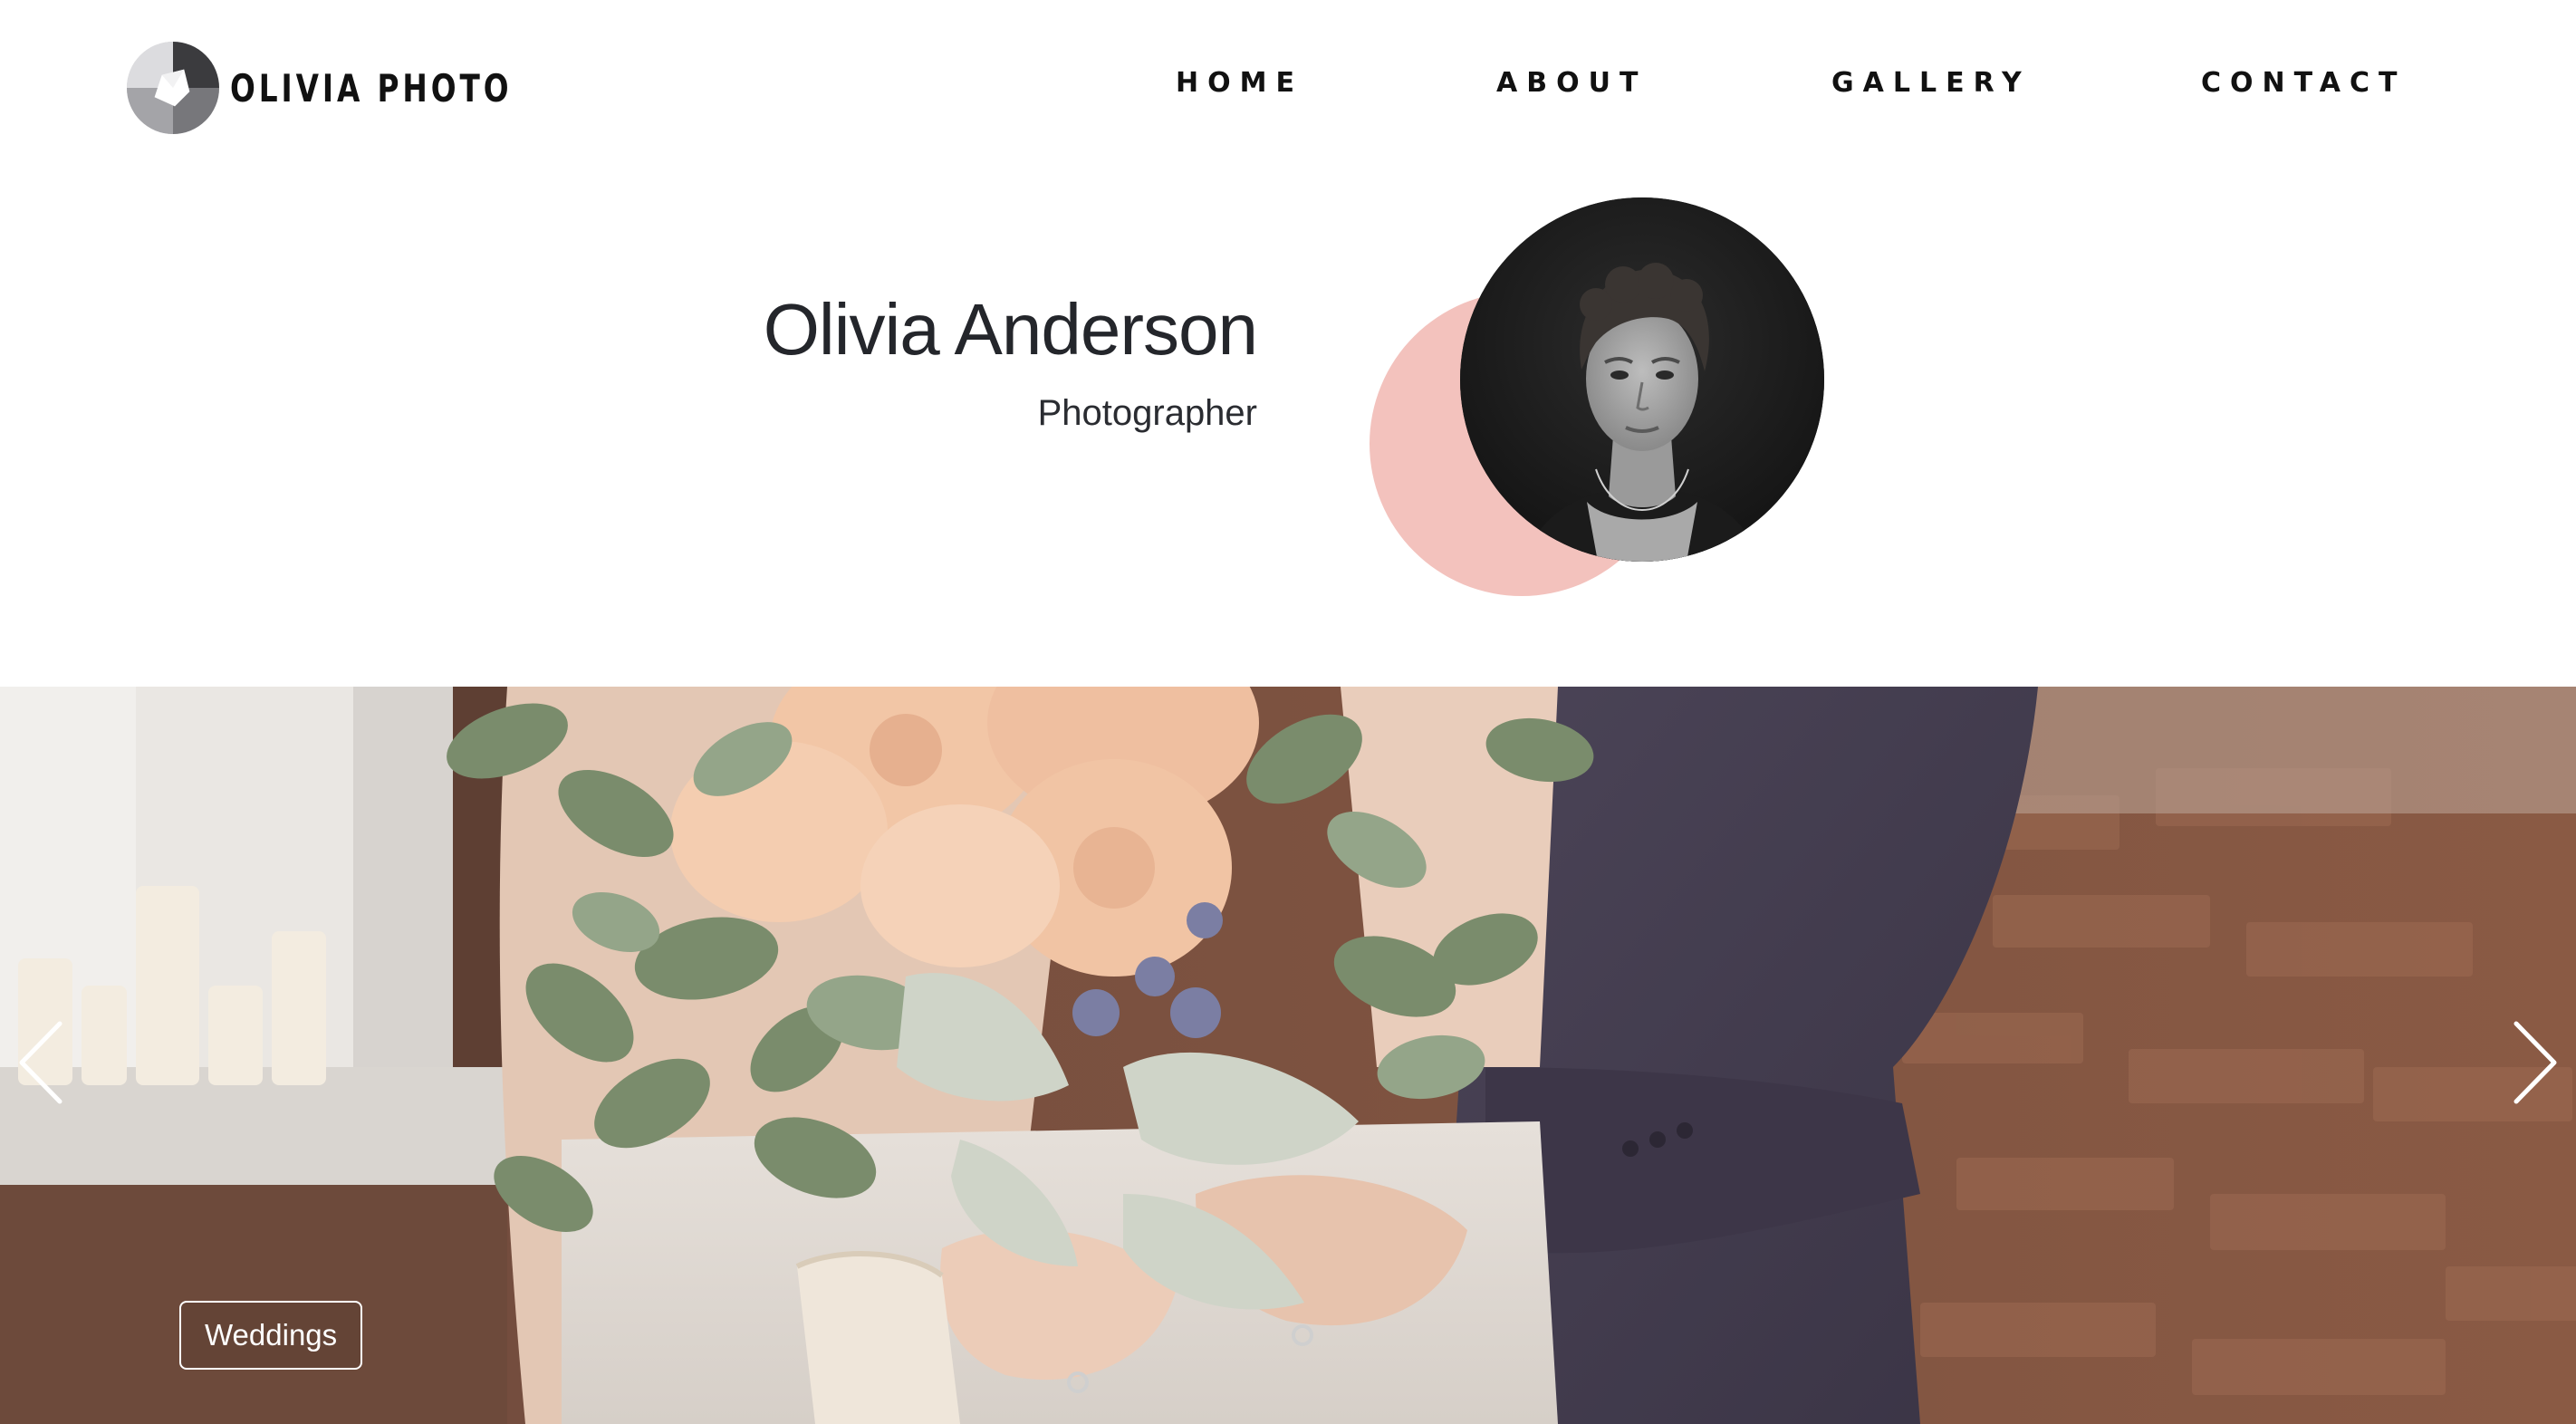 Image resolution: width=2576 pixels, height=1424 pixels. I want to click on nav-contact: CONTACT, so click(2303, 83).